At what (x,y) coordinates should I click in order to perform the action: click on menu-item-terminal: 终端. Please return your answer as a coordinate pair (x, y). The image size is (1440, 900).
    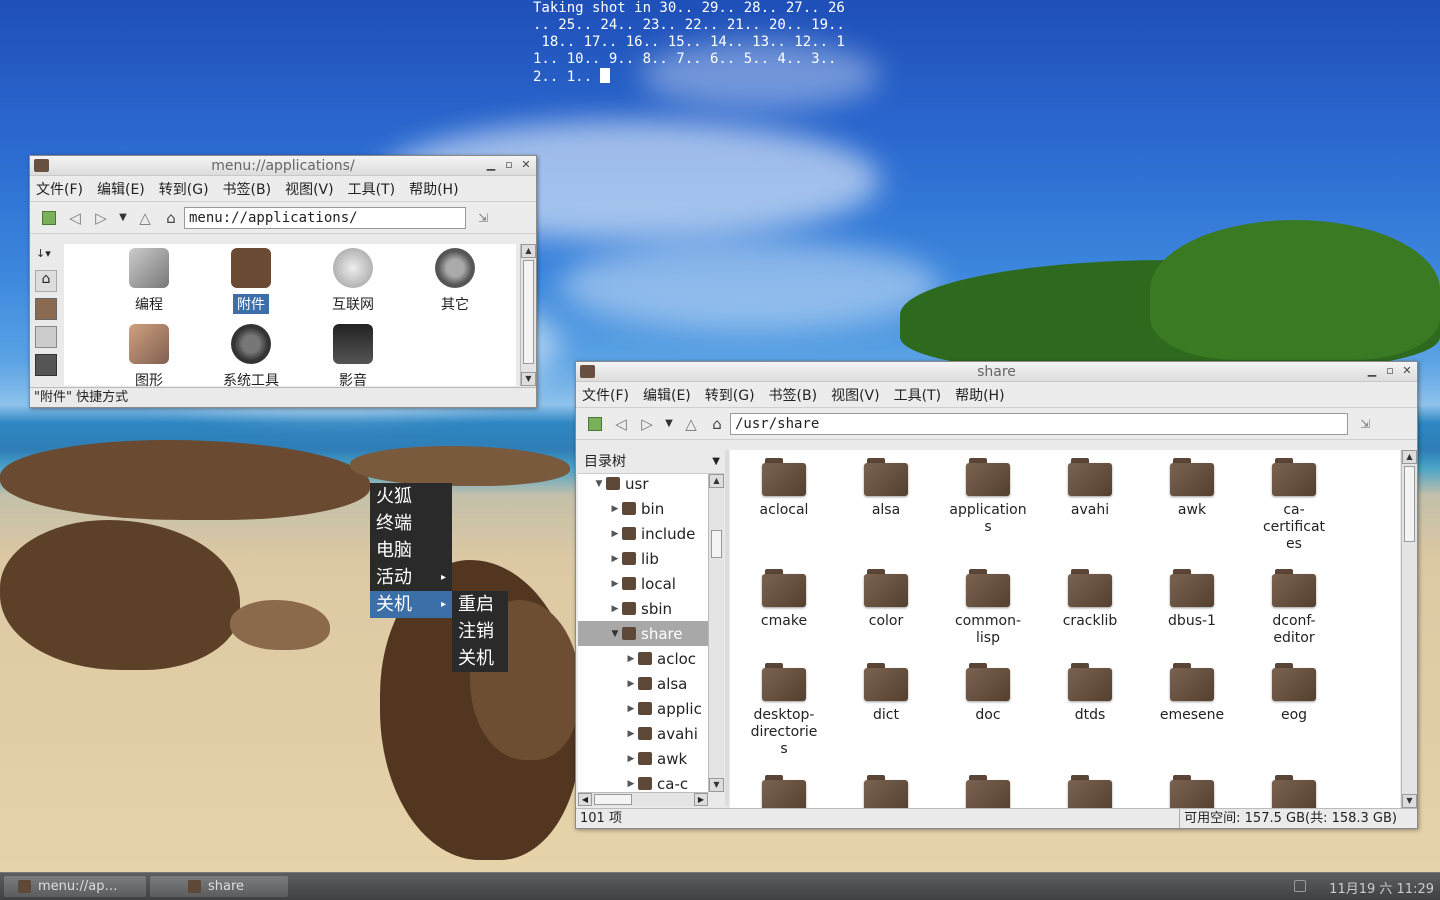
    Looking at the image, I should click on (411, 523).